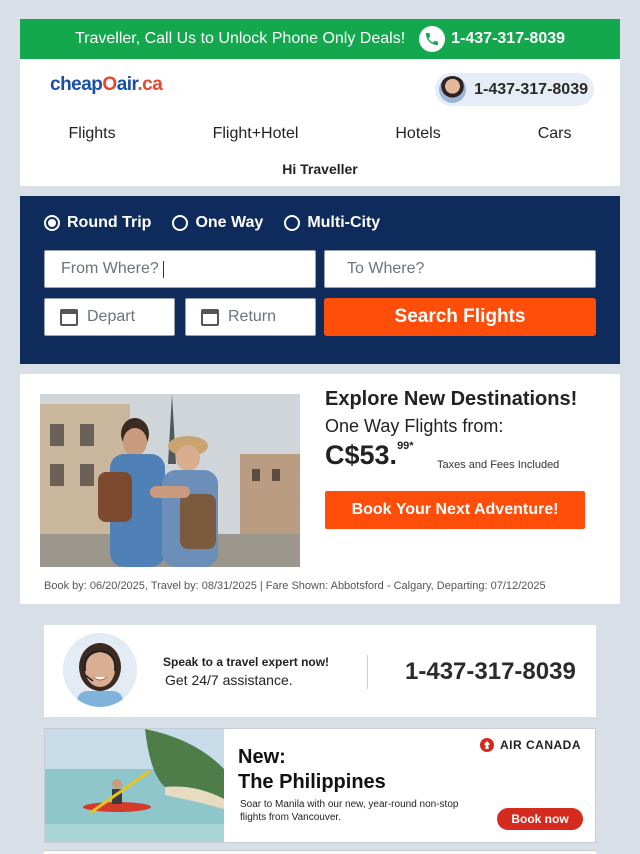 The image size is (640, 854). Describe the element at coordinates (531, 89) in the screenshot. I see `header-phone-number: 1-437-317-8039` at that location.